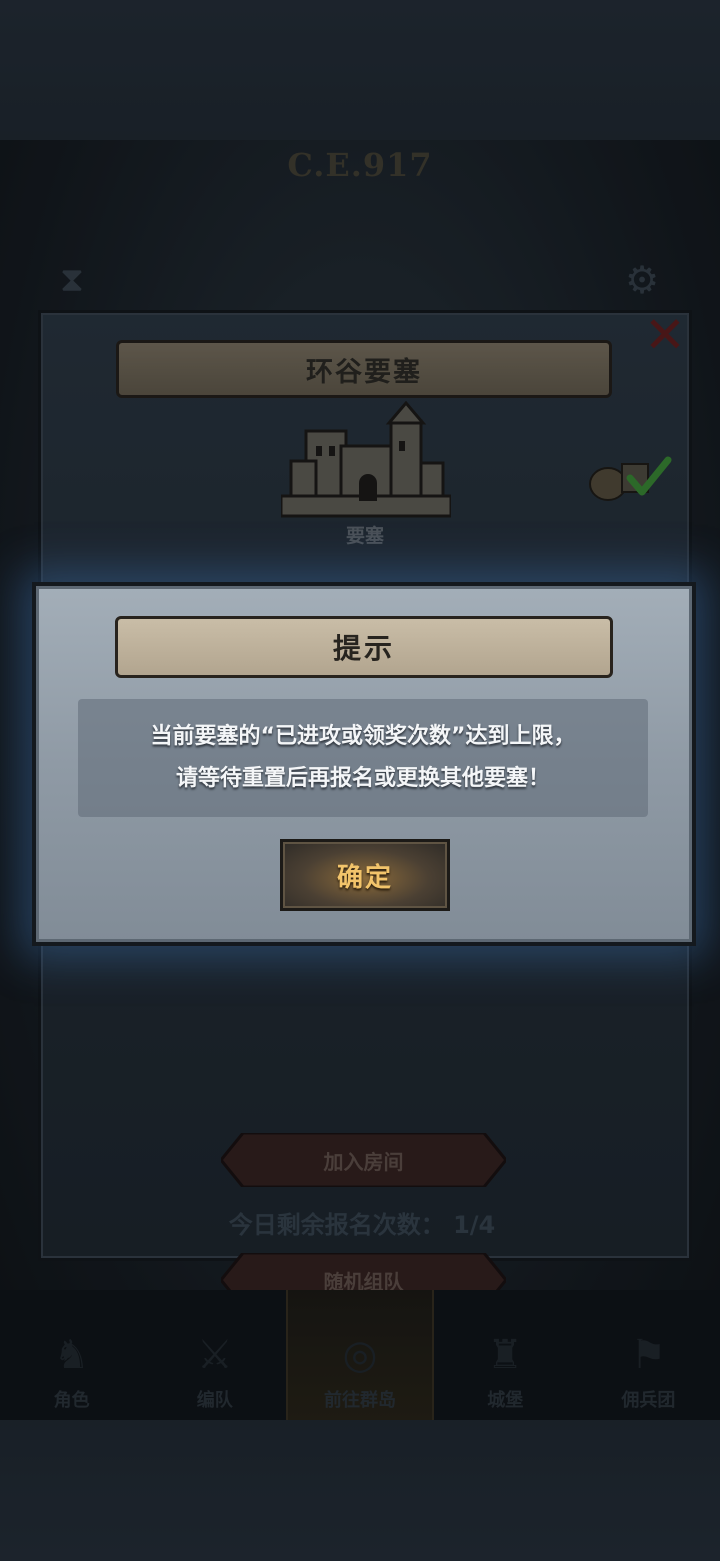 The width and height of the screenshot is (720, 1561). I want to click on dialog-title-banner: 提示, so click(364, 647).